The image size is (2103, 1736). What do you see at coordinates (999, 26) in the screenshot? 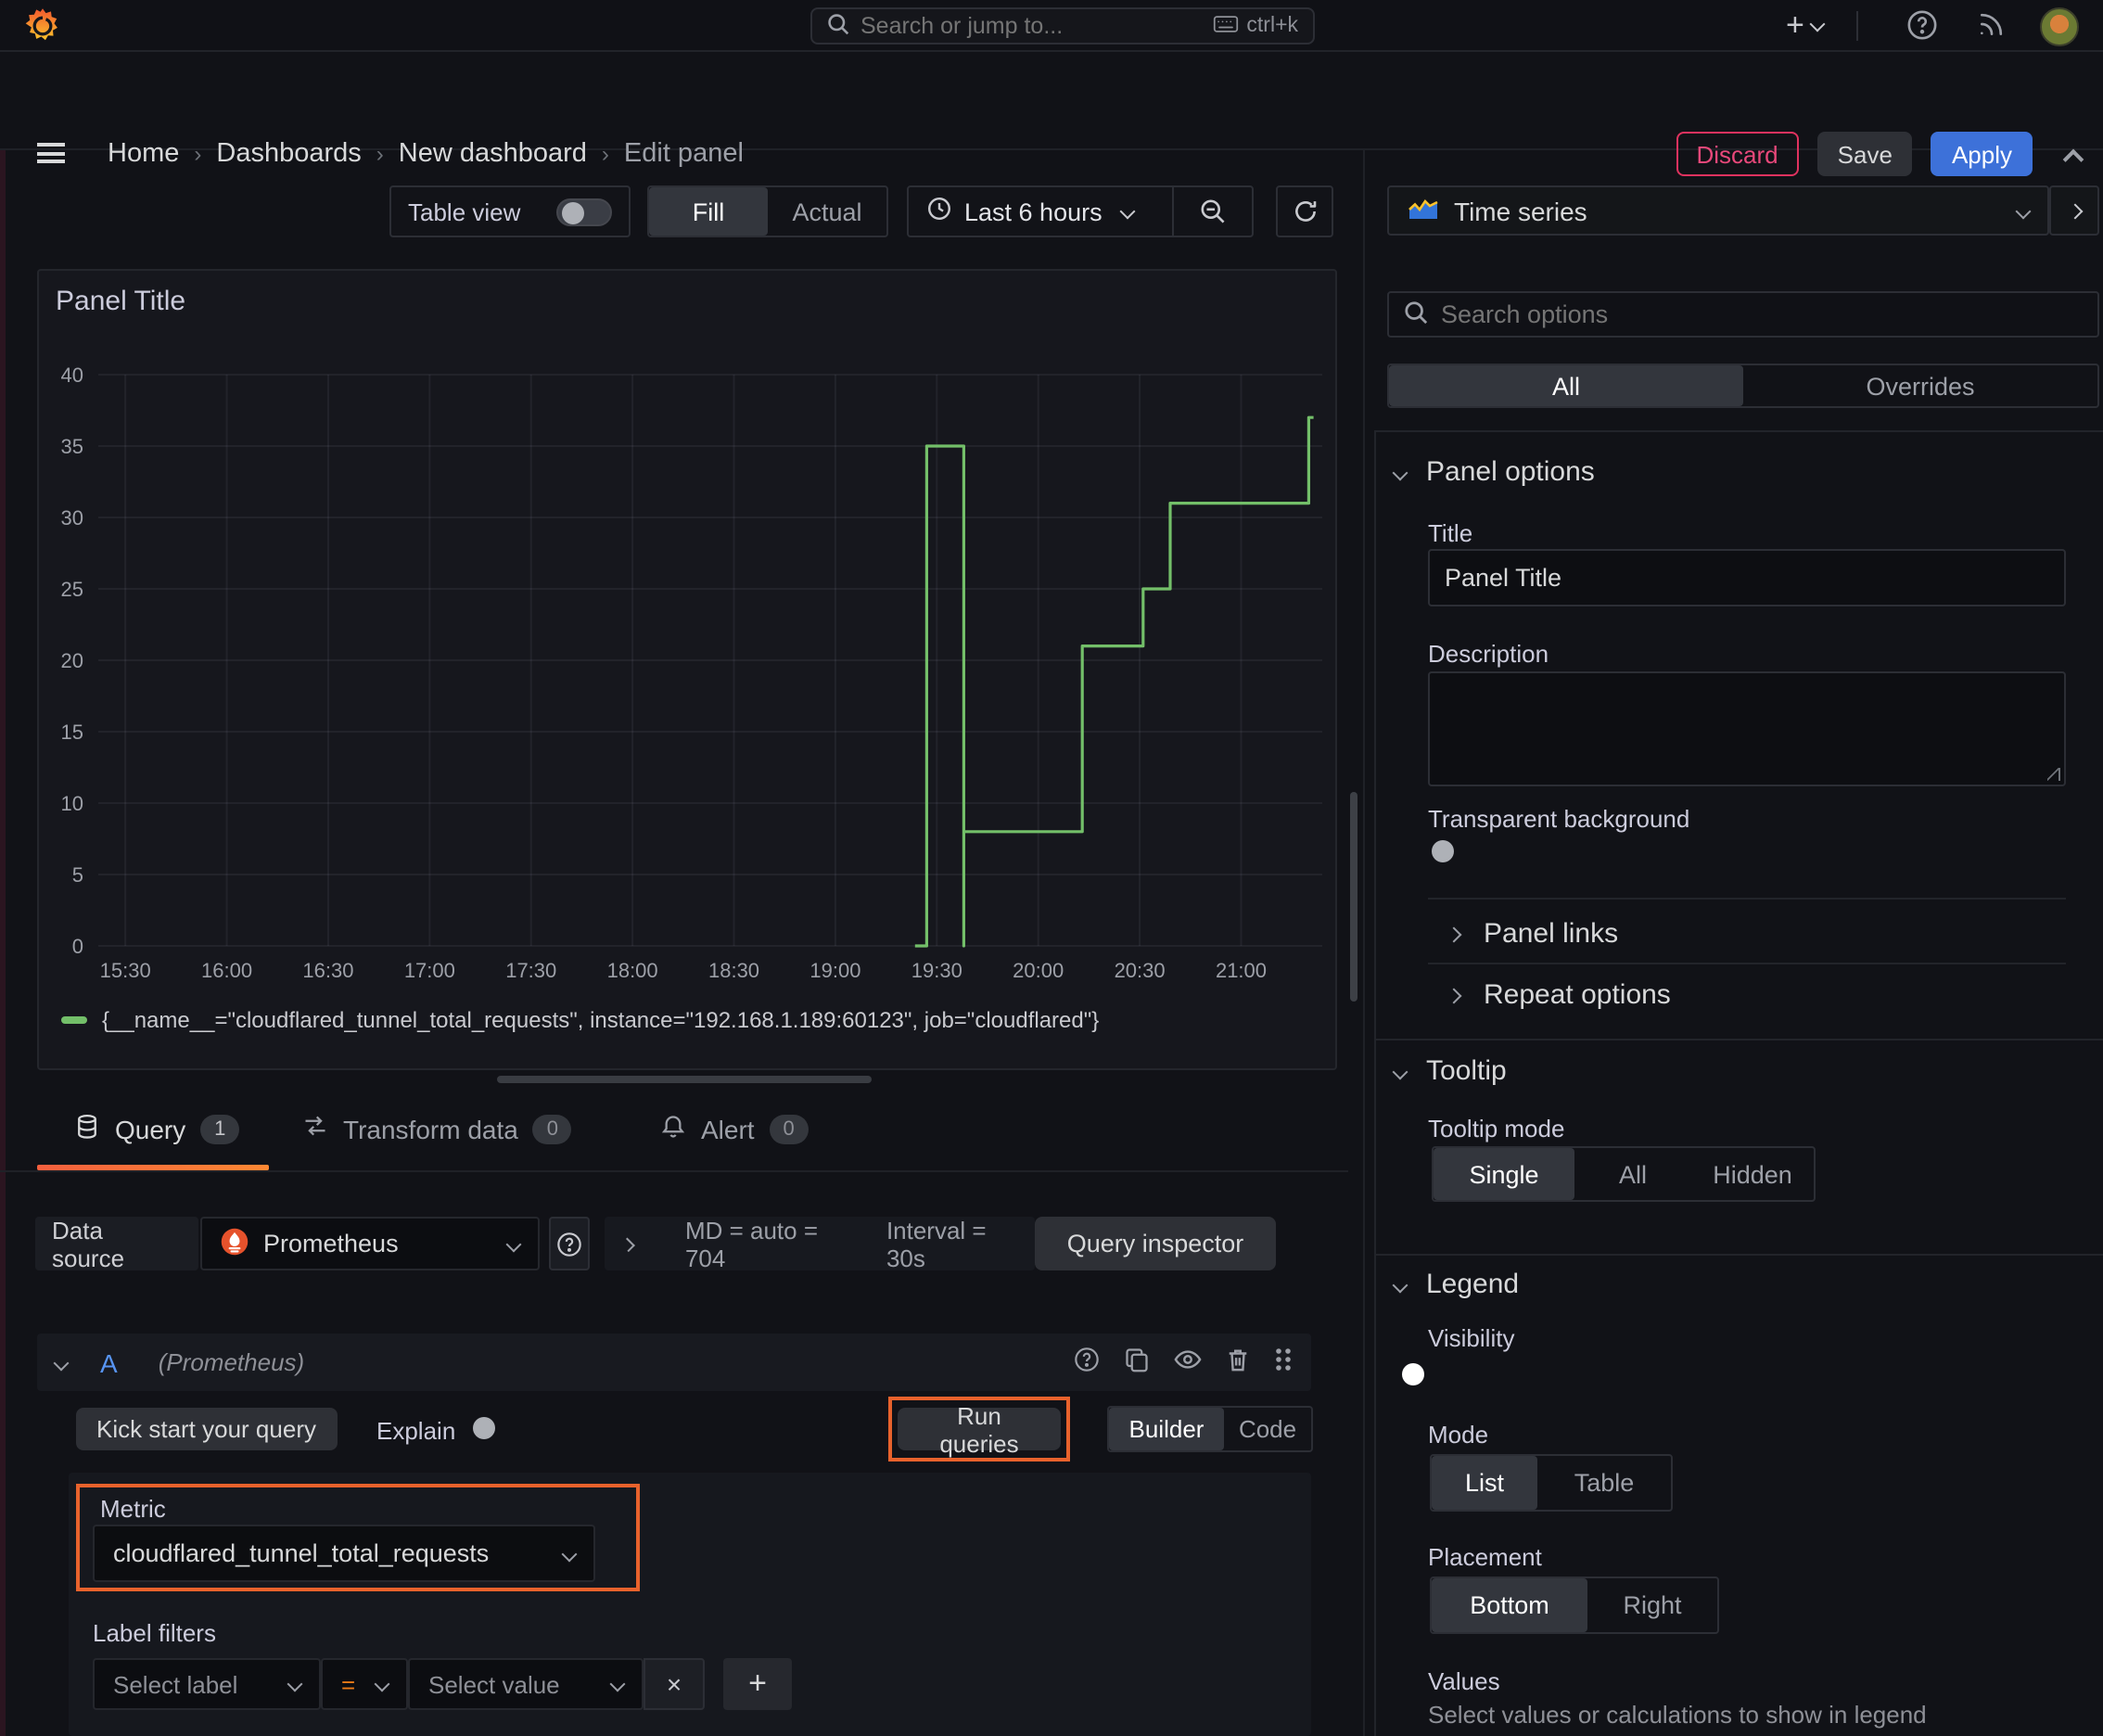
I see `global-search-input` at bounding box center [999, 26].